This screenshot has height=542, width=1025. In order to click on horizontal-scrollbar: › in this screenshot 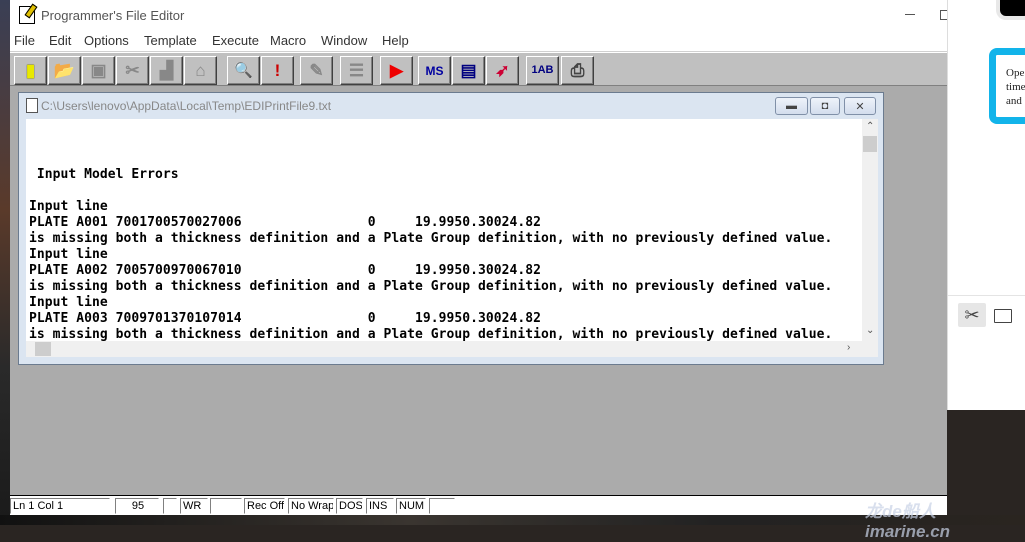, I will do `click(452, 349)`.